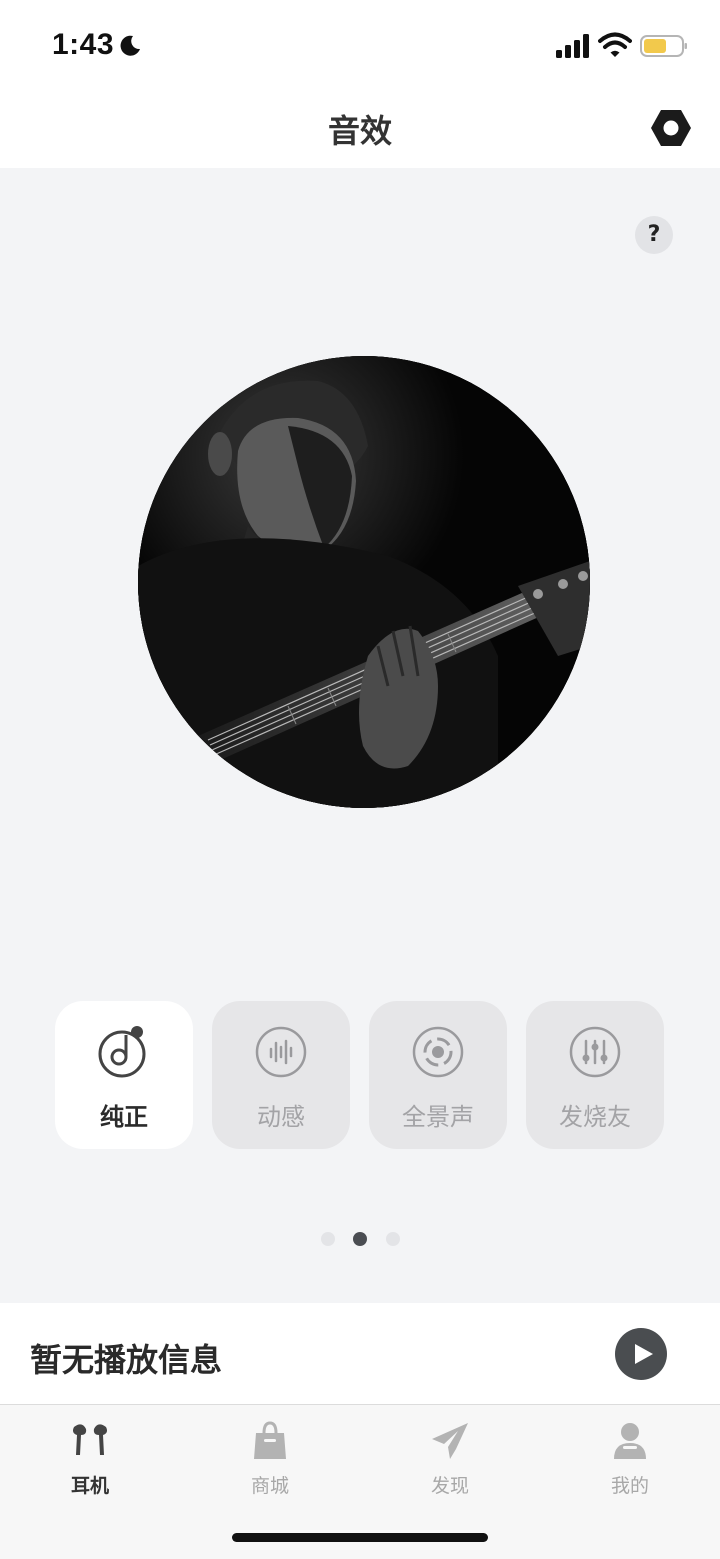  I want to click on sound-mode-surround: 全景声, so click(438, 1075).